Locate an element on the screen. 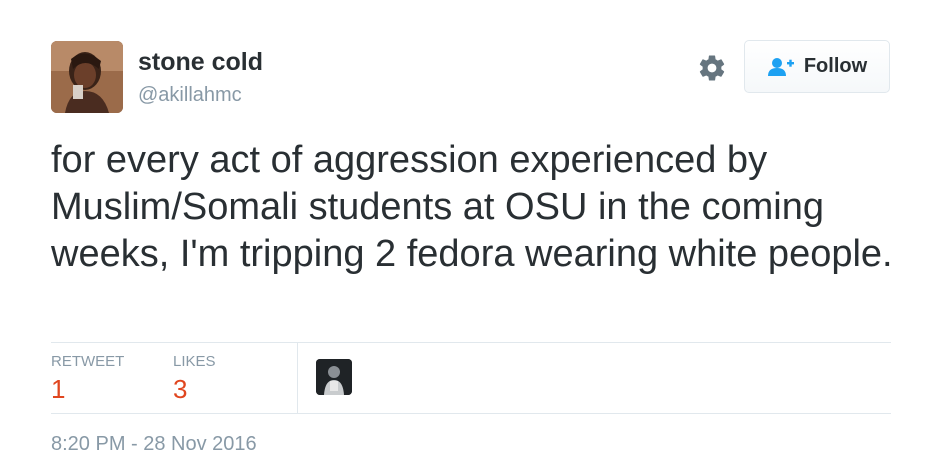 Image resolution: width=948 pixels, height=467 pixels. liker-avatar-icon is located at coordinates (334, 377).